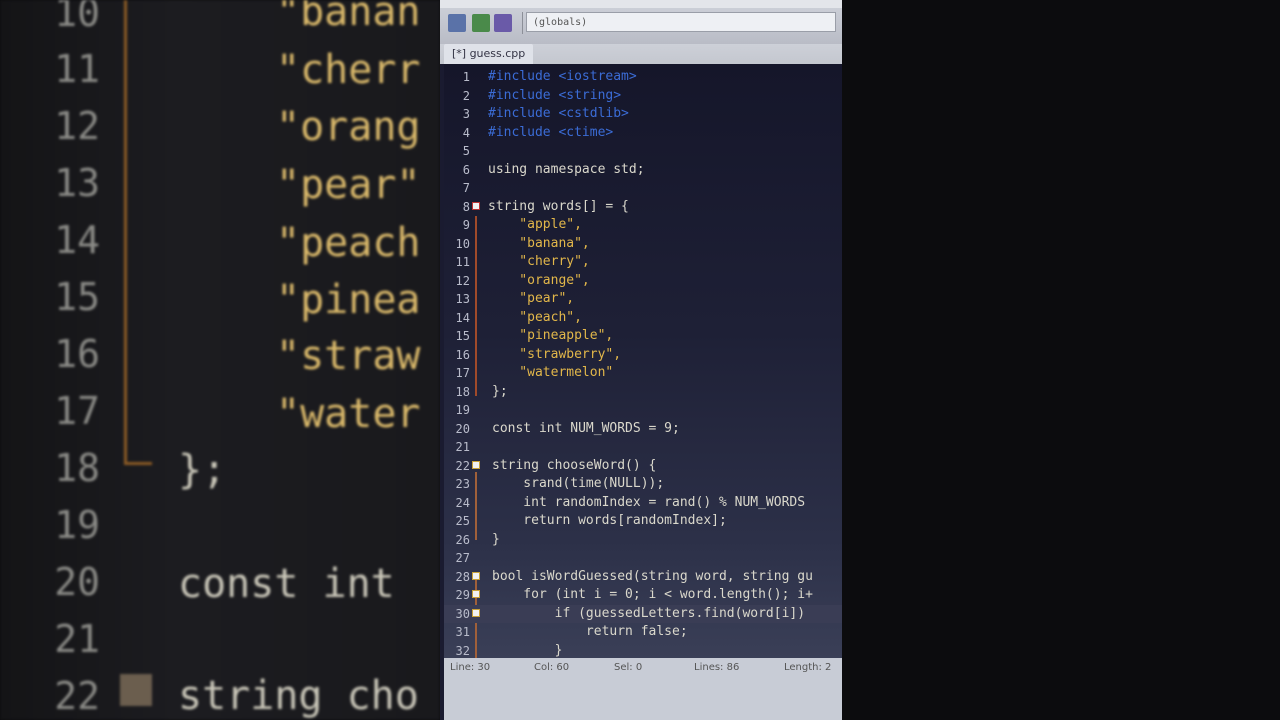  Describe the element at coordinates (555, 354) in the screenshot. I see `code-text: "strawberry",` at that location.